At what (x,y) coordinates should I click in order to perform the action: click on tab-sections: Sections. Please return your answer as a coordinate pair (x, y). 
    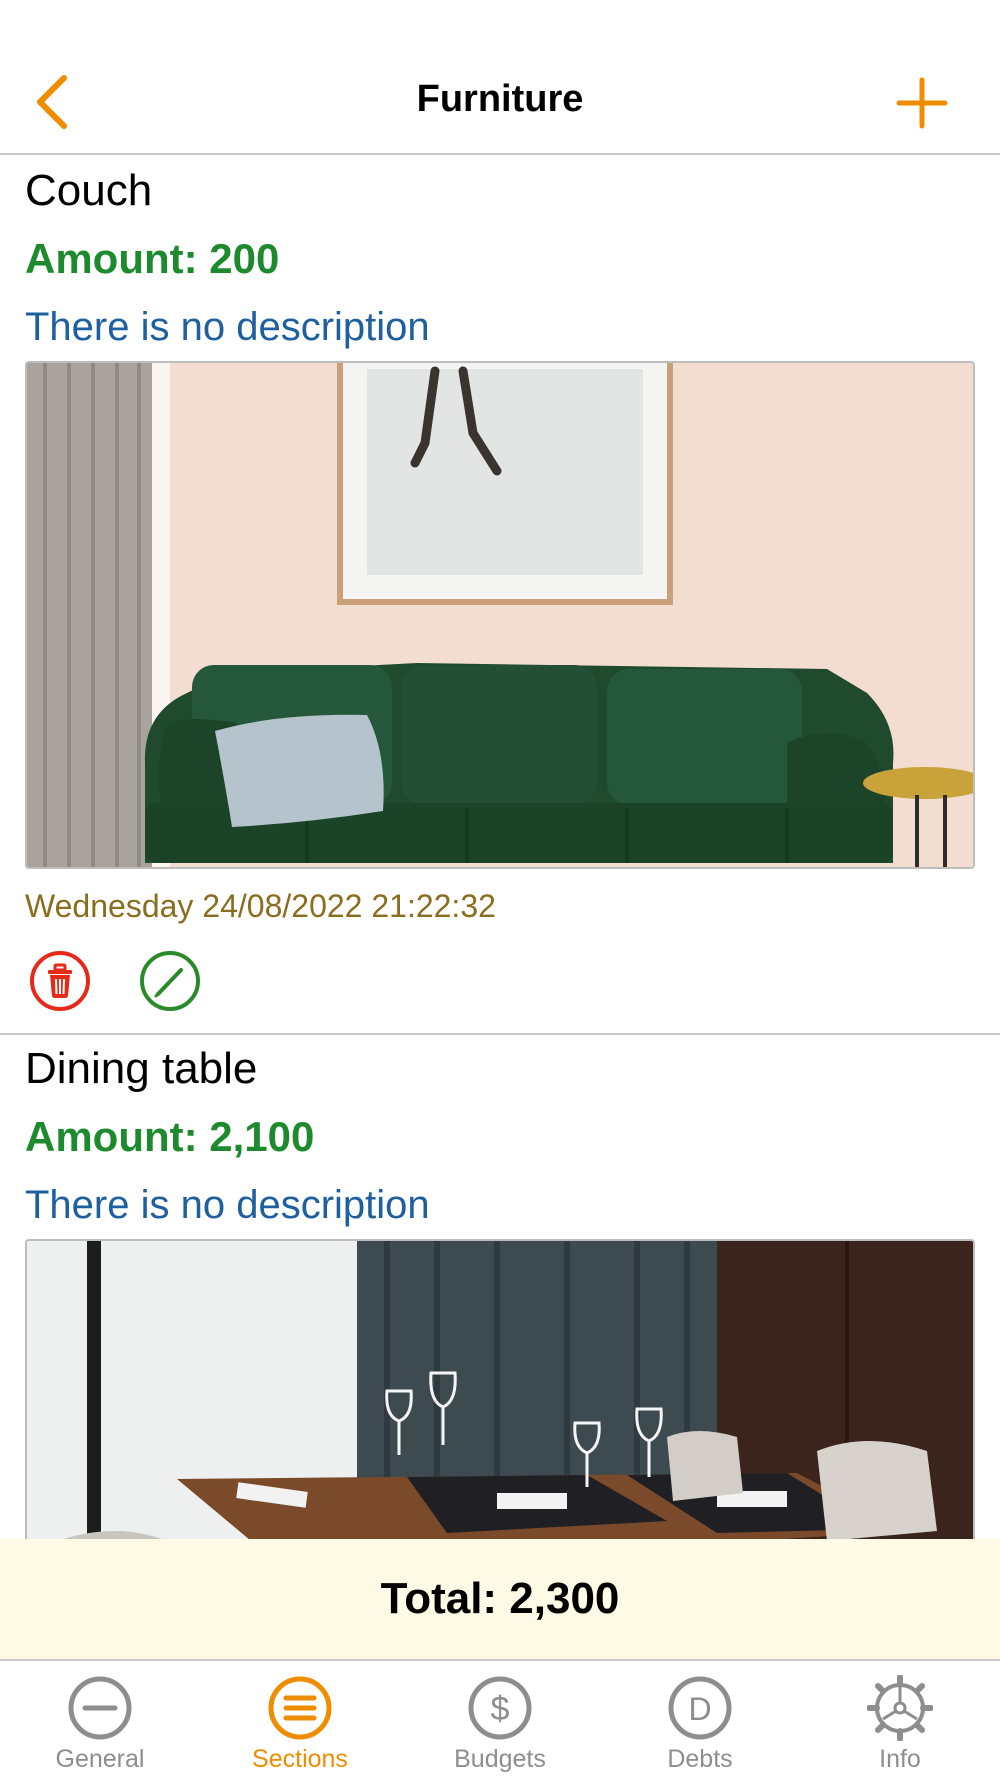
    Looking at the image, I should click on (300, 1719).